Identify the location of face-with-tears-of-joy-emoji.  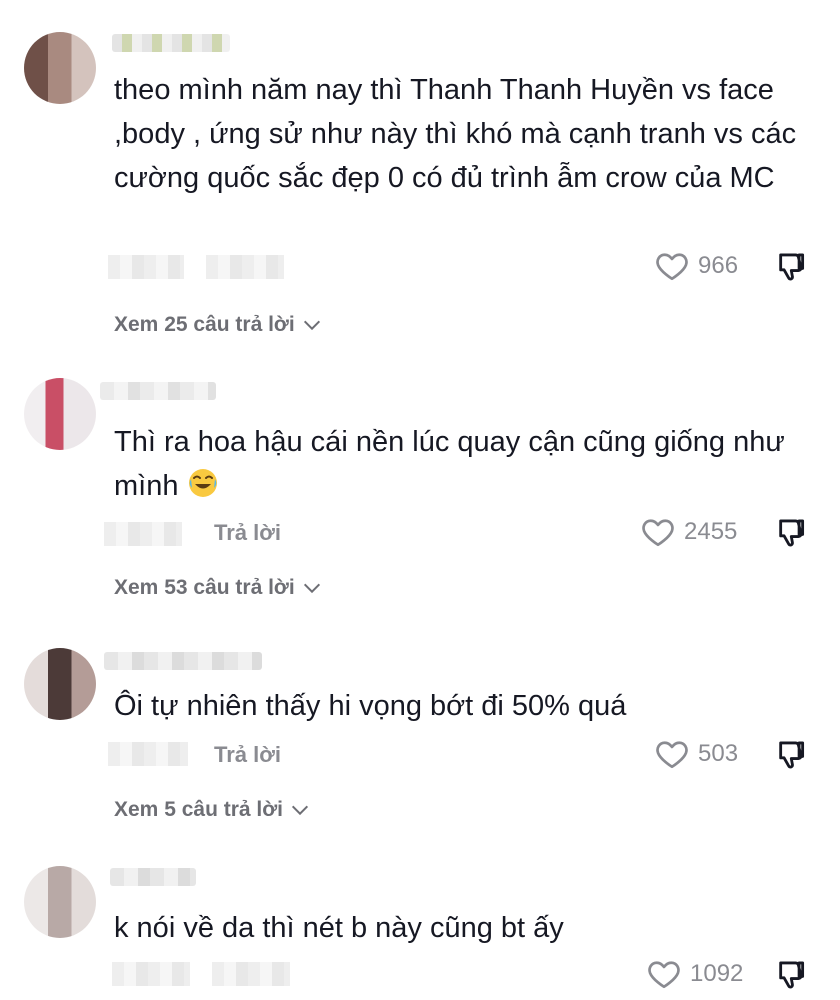
(202, 483).